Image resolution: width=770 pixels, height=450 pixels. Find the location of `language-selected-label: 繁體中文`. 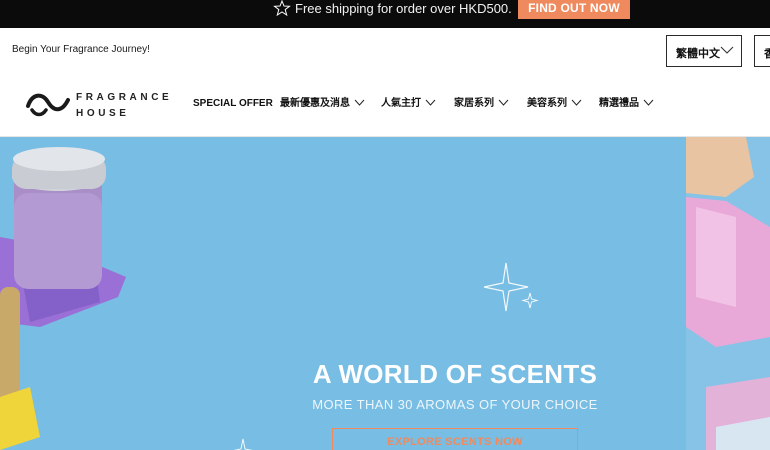

language-selected-label: 繁體中文 is located at coordinates (698, 54).